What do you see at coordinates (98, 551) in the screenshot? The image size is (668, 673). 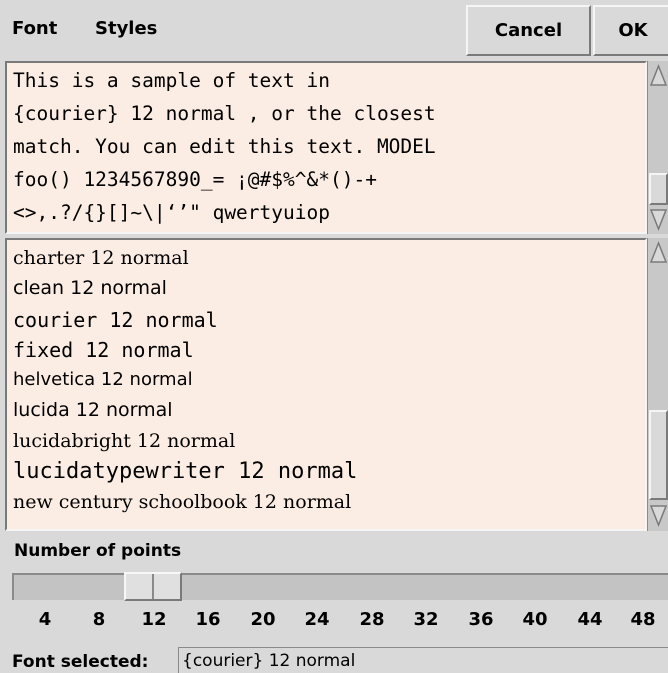 I see `points-label: Number of points` at bounding box center [98, 551].